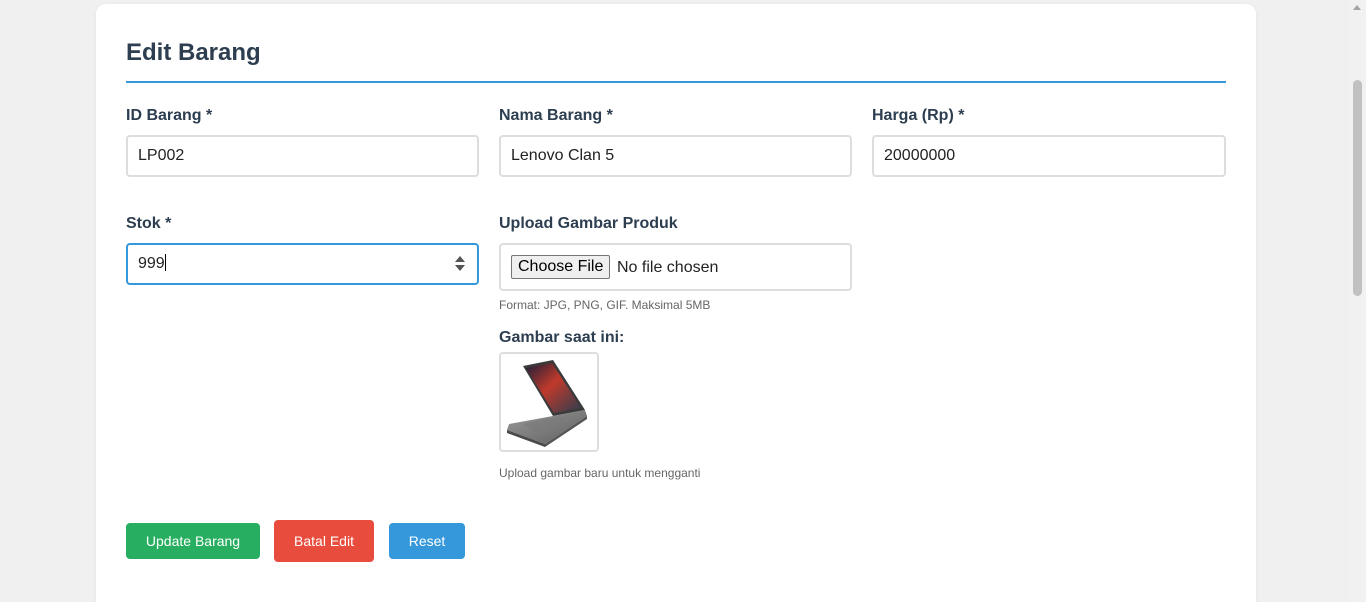 The width and height of the screenshot is (1366, 602). What do you see at coordinates (302, 264) in the screenshot?
I see `stok-input: 999` at bounding box center [302, 264].